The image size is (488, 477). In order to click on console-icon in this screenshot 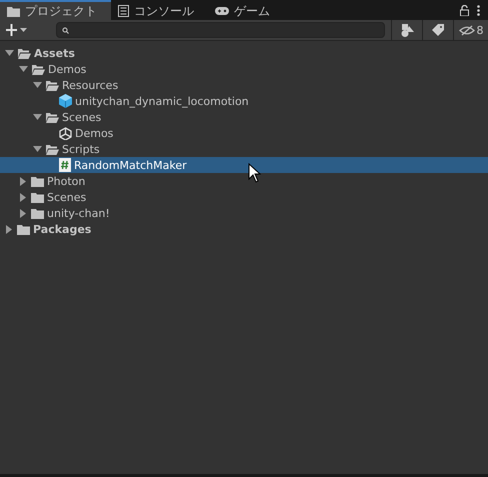, I will do `click(123, 11)`.